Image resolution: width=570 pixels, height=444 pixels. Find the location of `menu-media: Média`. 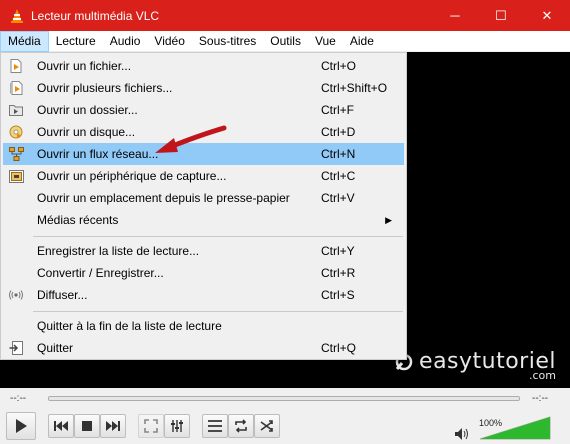

menu-media: Média is located at coordinates (24, 41).